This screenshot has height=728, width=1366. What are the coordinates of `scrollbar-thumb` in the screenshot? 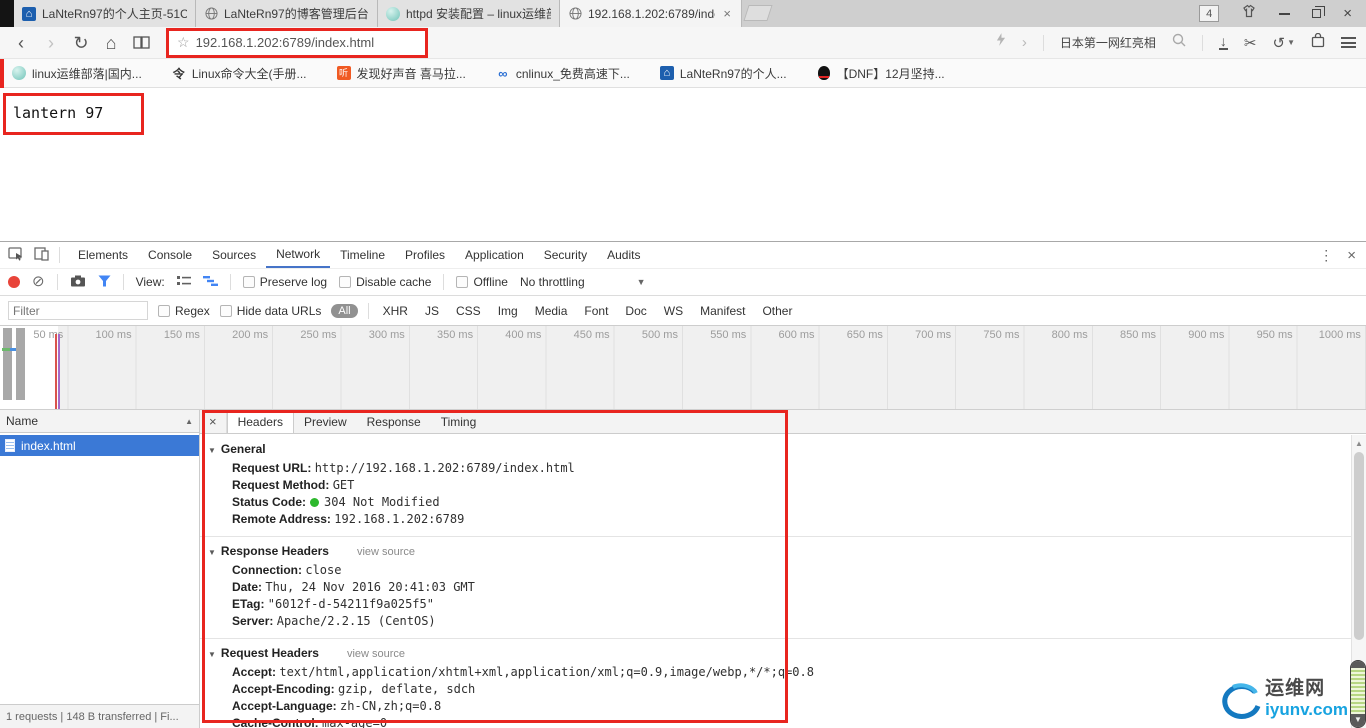 It's located at (1359, 546).